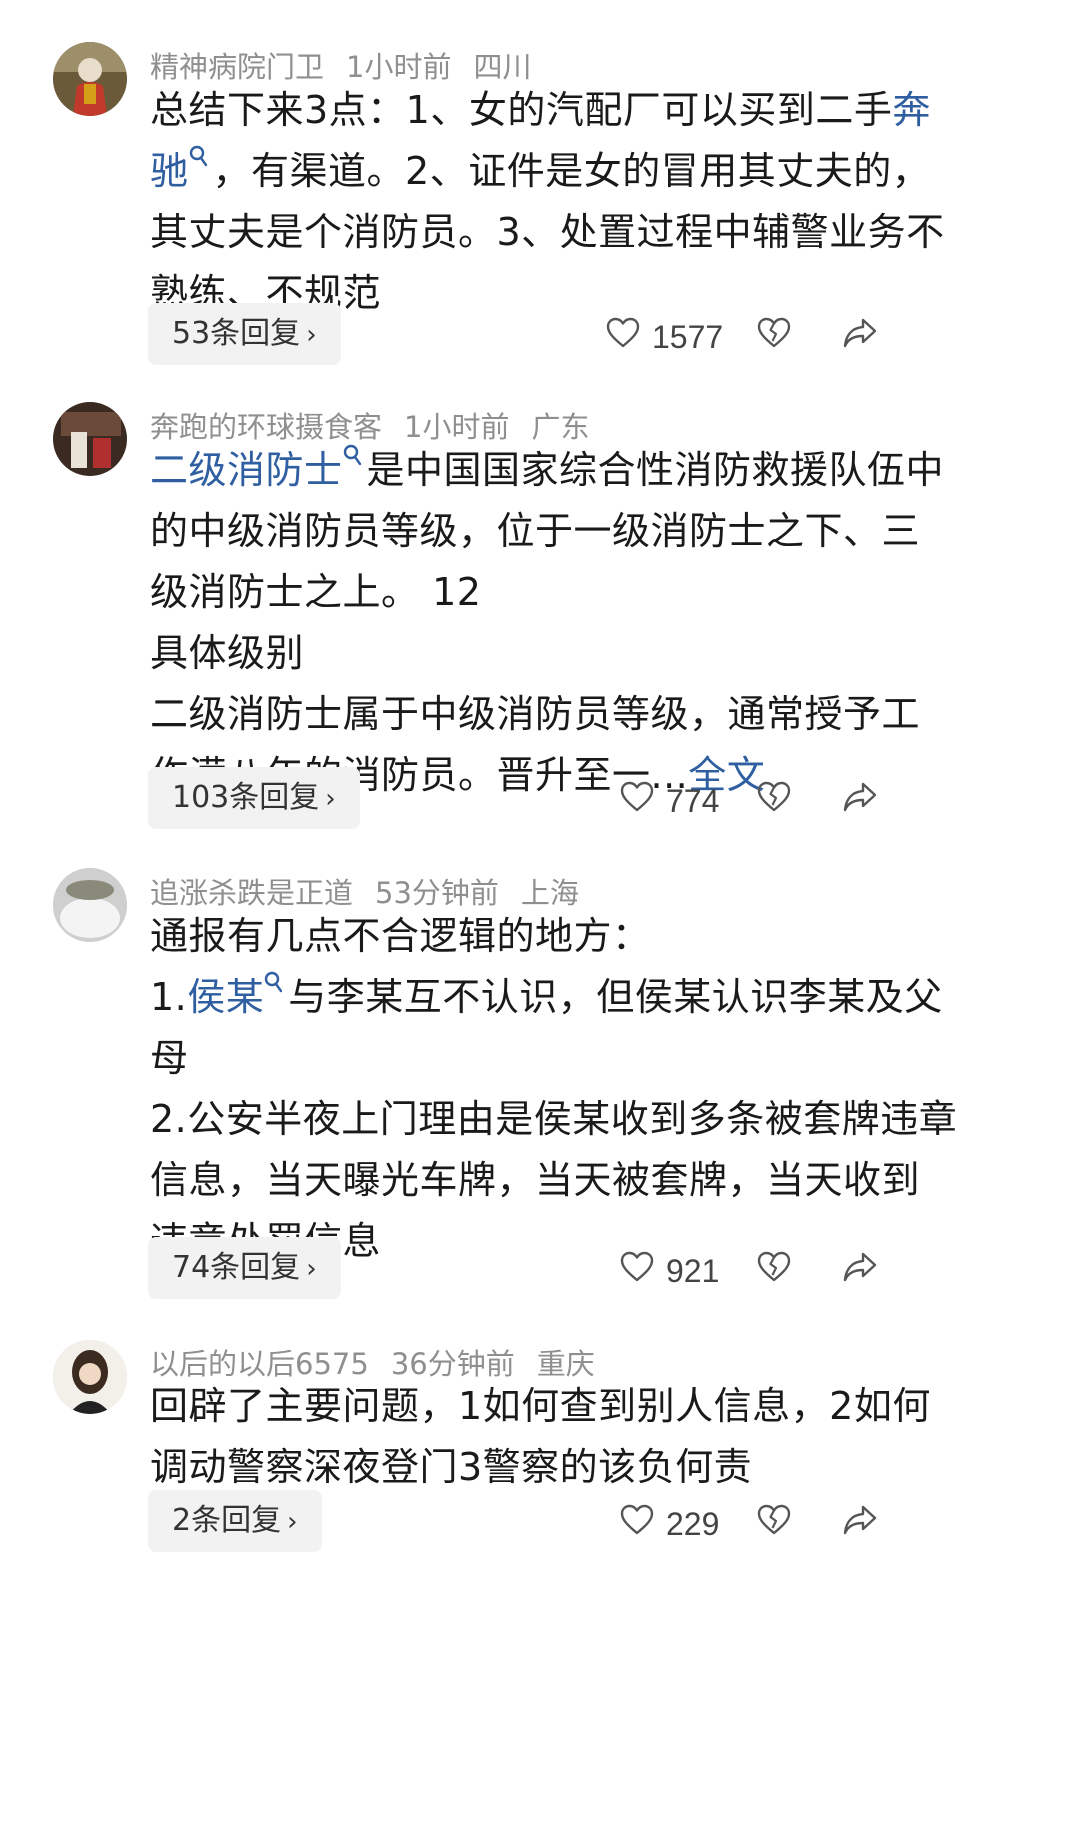 The height and width of the screenshot is (1833, 1080). Describe the element at coordinates (540, 1521) in the screenshot. I see `comment-actions: 229` at that location.